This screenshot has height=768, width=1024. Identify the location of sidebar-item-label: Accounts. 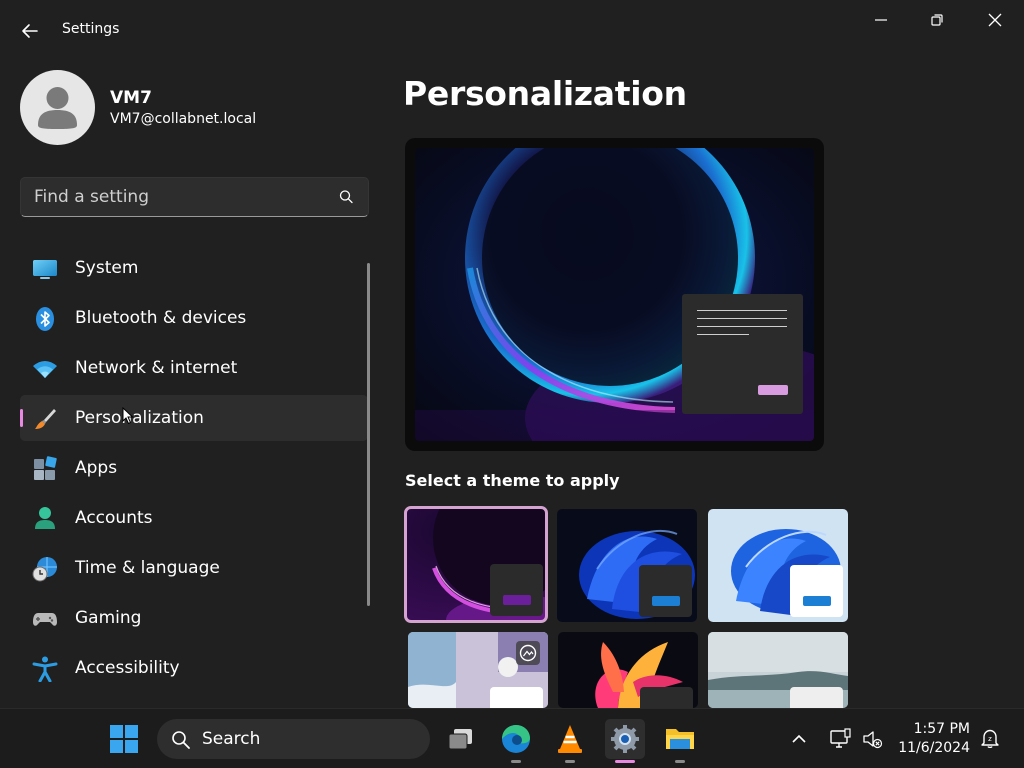
(114, 518).